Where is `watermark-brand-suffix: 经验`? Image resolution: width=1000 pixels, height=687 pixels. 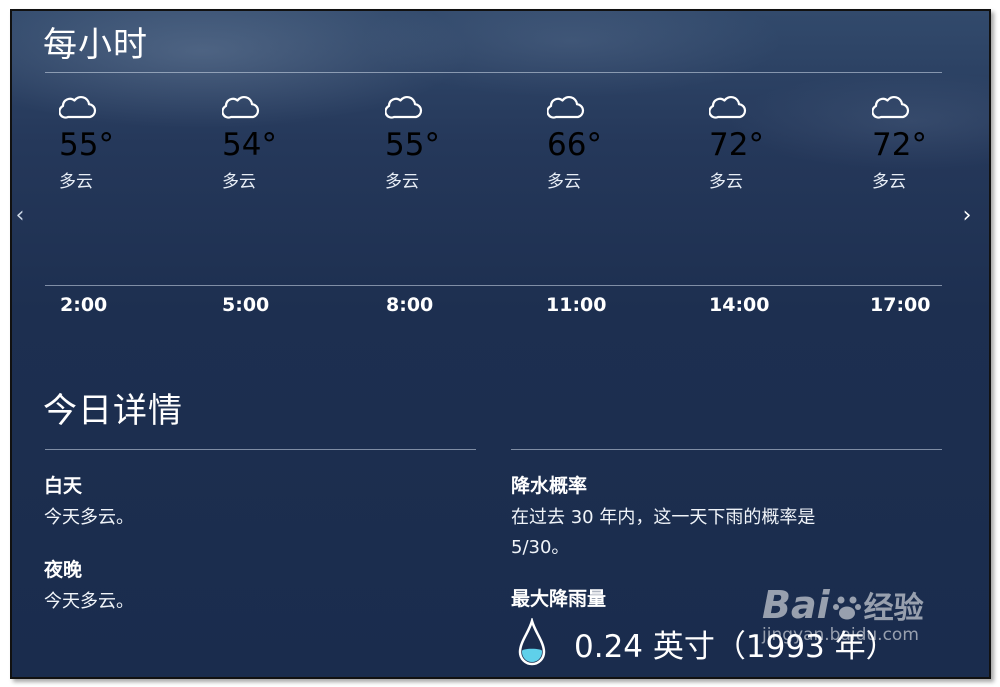
watermark-brand-suffix: 经验 is located at coordinates (893, 608).